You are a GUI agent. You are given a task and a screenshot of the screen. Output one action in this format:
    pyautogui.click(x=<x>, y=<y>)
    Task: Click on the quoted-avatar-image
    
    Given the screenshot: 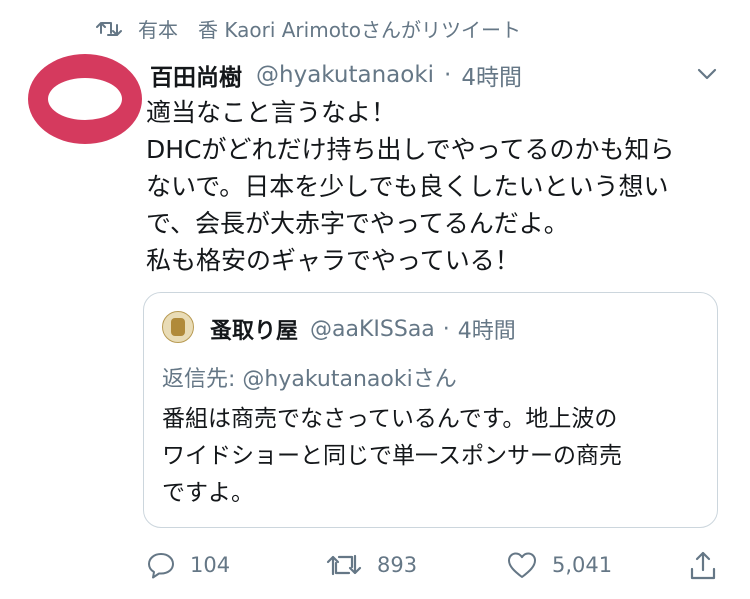 What is the action you would take?
    pyautogui.click(x=178, y=327)
    